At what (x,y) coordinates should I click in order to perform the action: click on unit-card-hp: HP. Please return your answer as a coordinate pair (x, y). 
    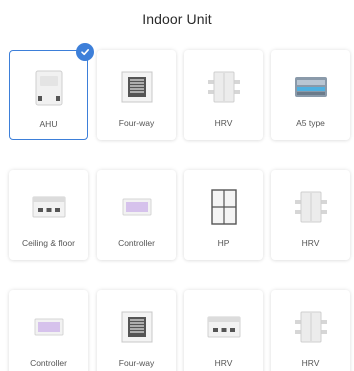
    Looking at the image, I should click on (223, 215).